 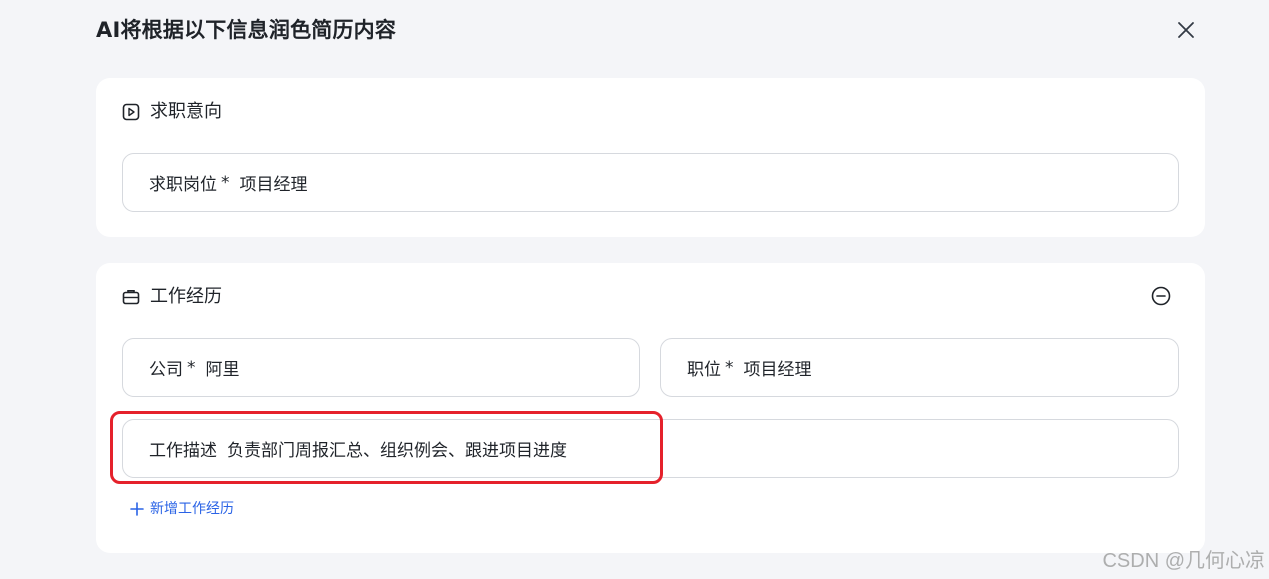 I want to click on job-description-label: 工作描述, so click(x=183, y=451).